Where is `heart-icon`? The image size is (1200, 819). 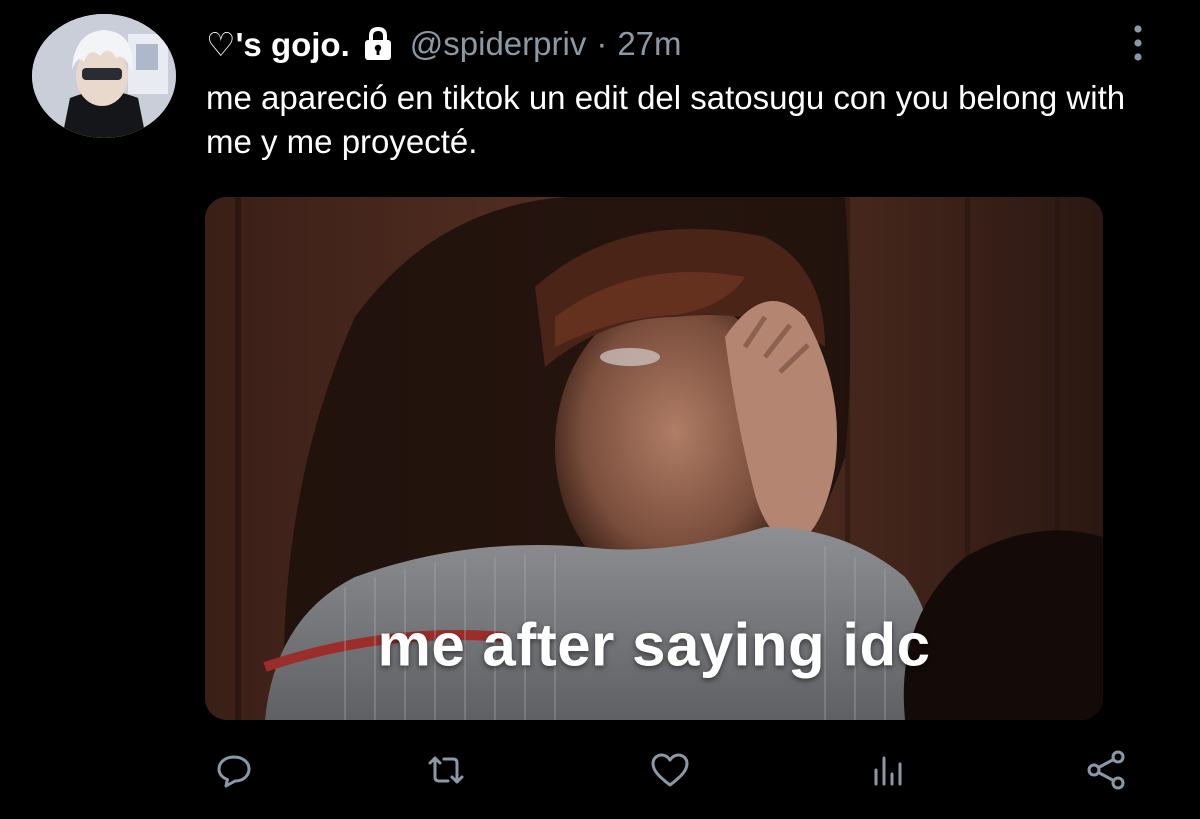
heart-icon is located at coordinates (670, 770).